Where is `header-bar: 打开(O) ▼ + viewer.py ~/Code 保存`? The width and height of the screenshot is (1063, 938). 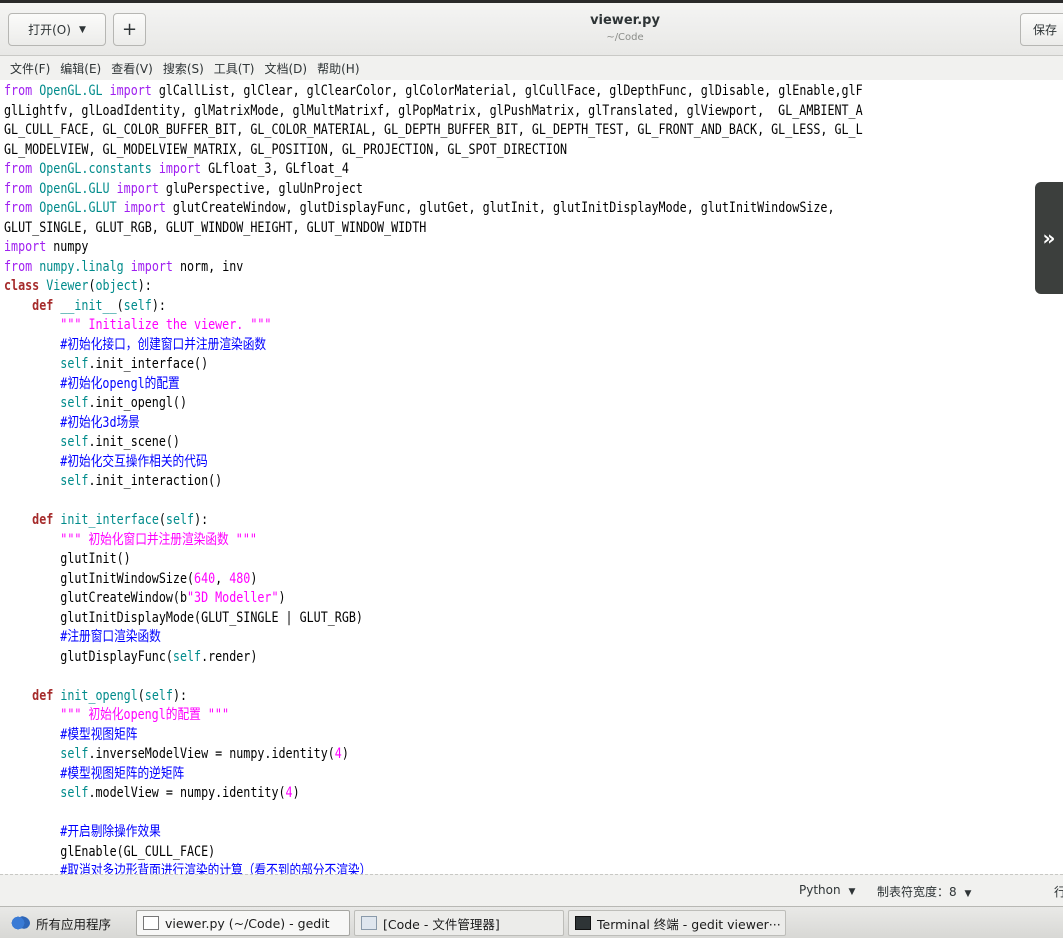 header-bar: 打开(O) ▼ + viewer.py ~/Code 保存 is located at coordinates (531, 28).